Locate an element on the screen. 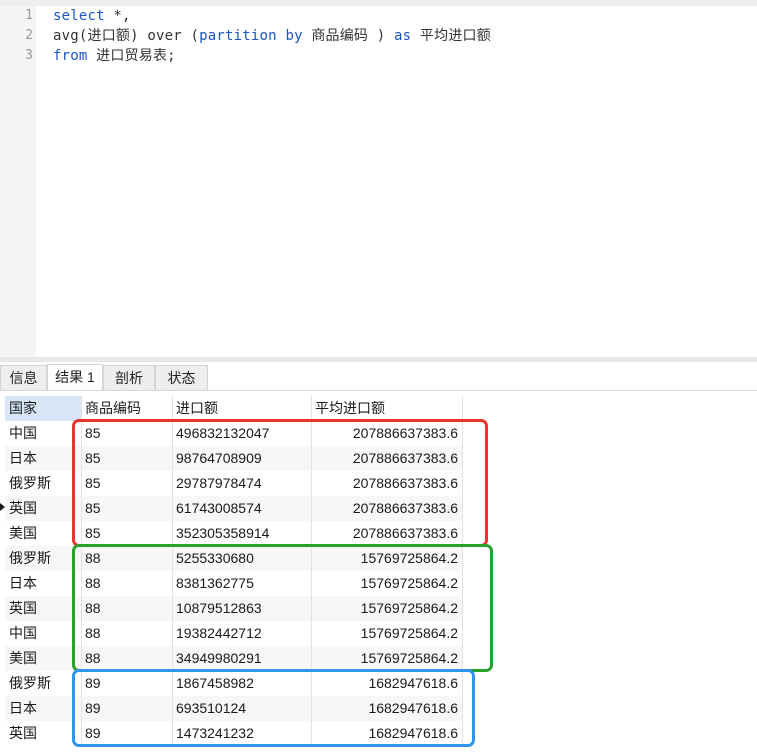  sql-keyword: from is located at coordinates (70, 56).